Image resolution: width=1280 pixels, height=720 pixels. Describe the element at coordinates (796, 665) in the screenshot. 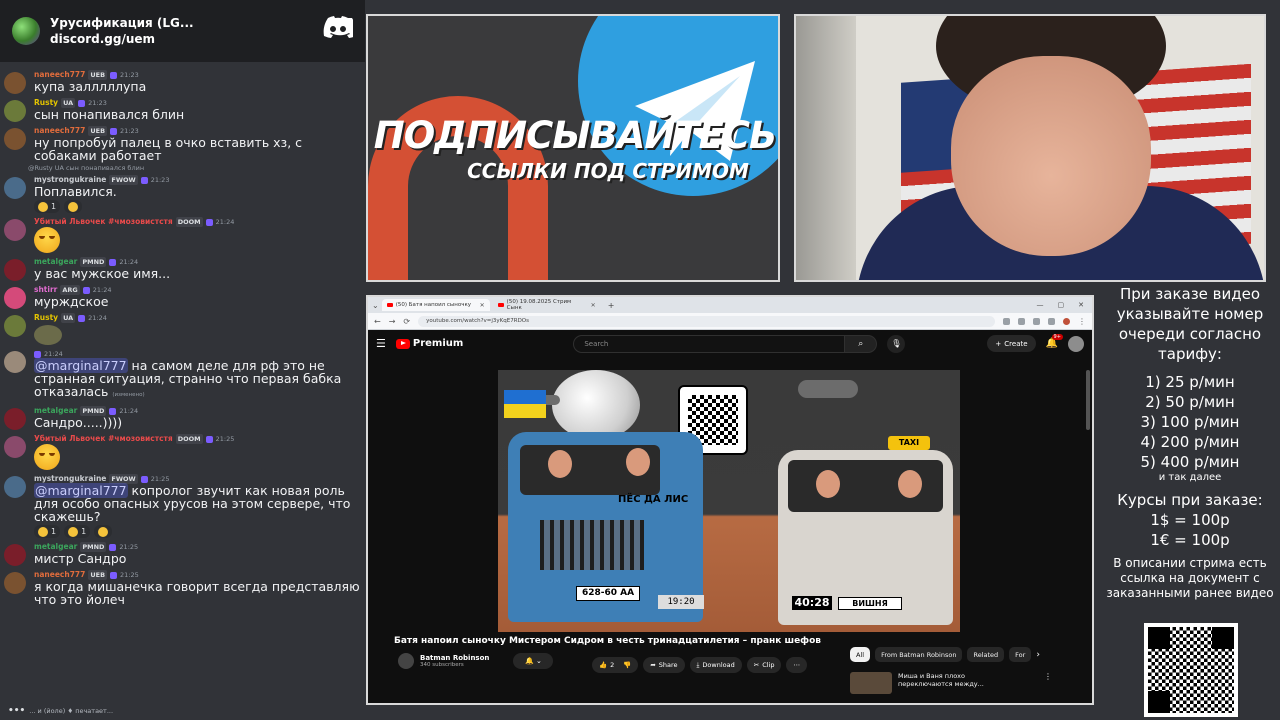

I see `more-actions-button: ⋯` at that location.